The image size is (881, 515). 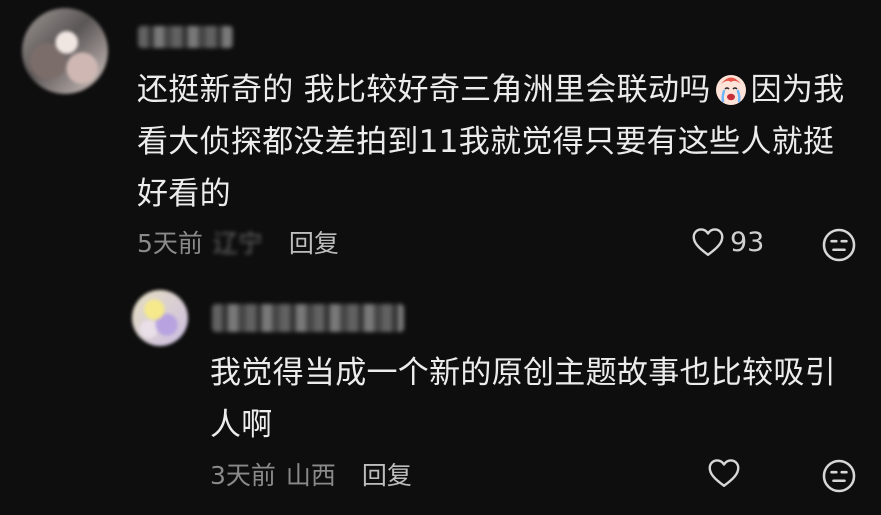 I want to click on comment-meta: 3天前 山西 回复, so click(x=311, y=474).